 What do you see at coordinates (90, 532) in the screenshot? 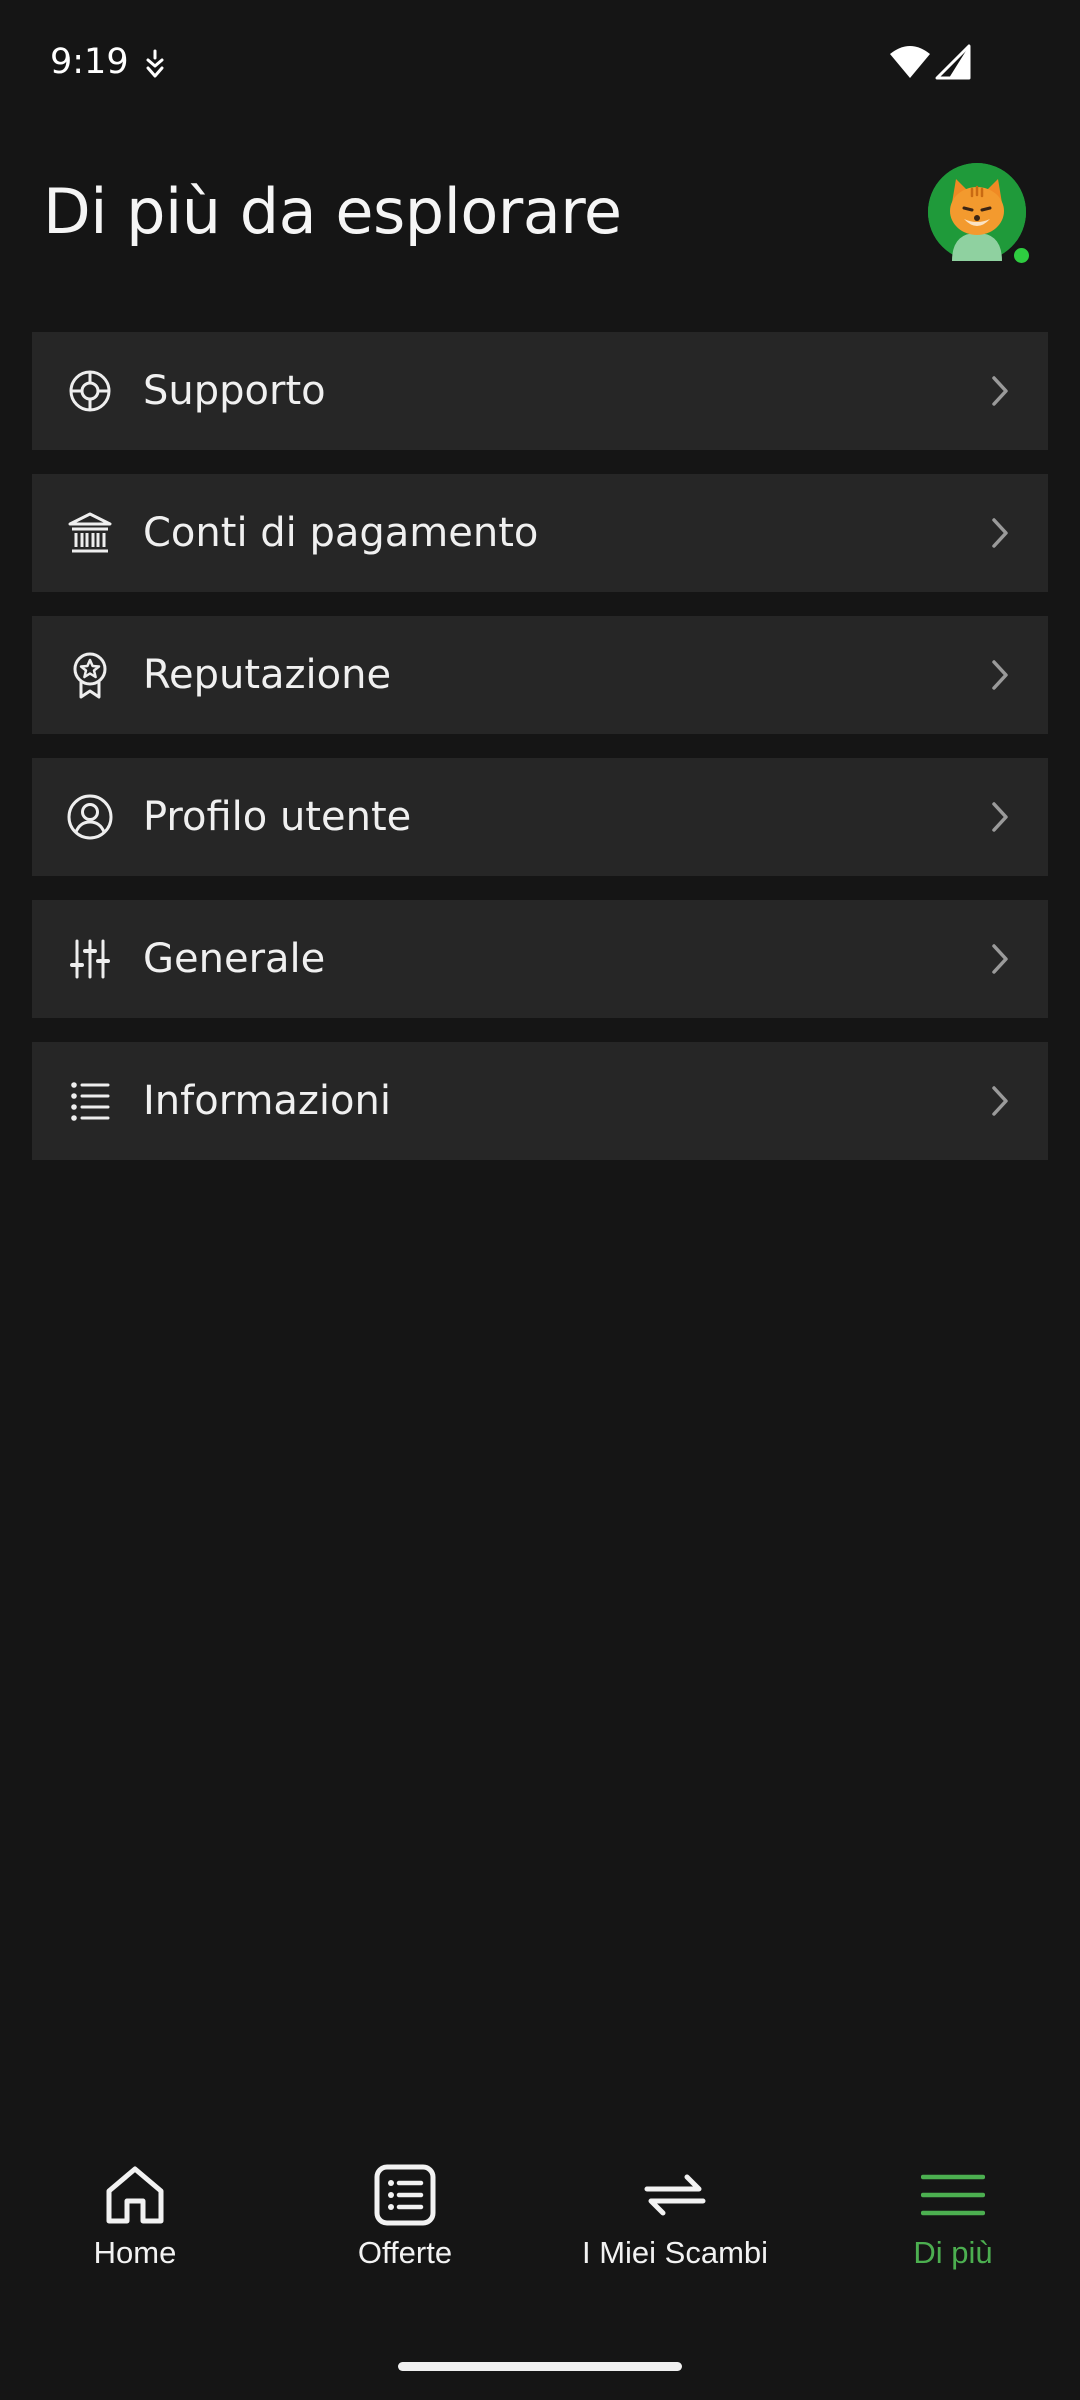
I see `bank-icon` at bounding box center [90, 532].